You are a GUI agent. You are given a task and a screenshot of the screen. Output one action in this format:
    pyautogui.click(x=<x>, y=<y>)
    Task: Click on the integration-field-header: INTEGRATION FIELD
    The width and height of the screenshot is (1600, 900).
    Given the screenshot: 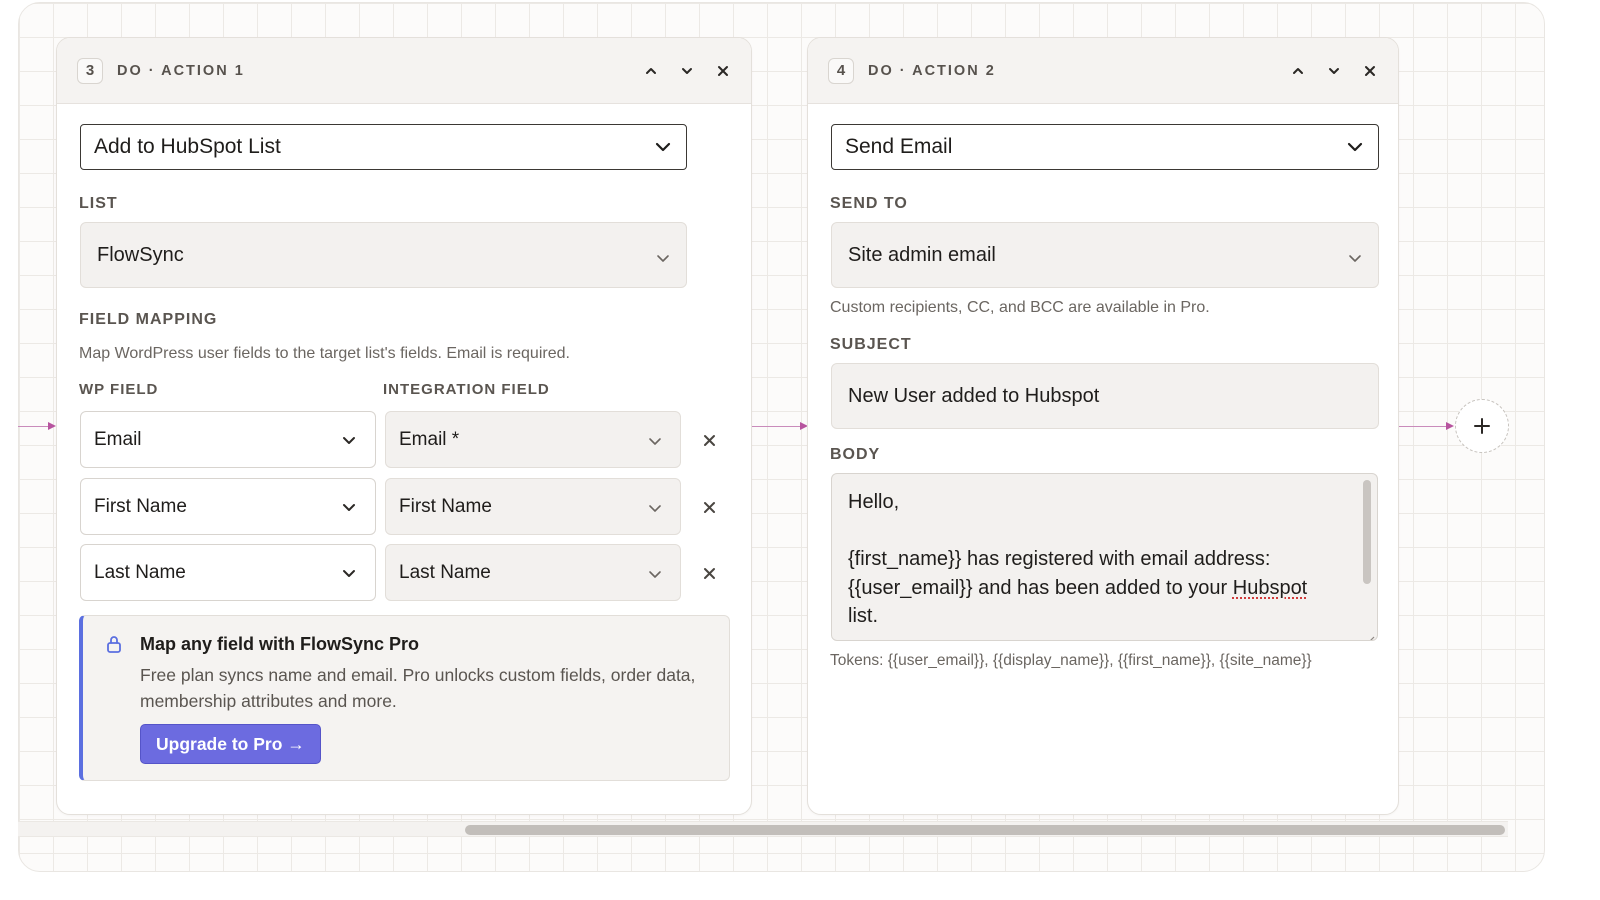 What is the action you would take?
    pyautogui.click(x=466, y=389)
    